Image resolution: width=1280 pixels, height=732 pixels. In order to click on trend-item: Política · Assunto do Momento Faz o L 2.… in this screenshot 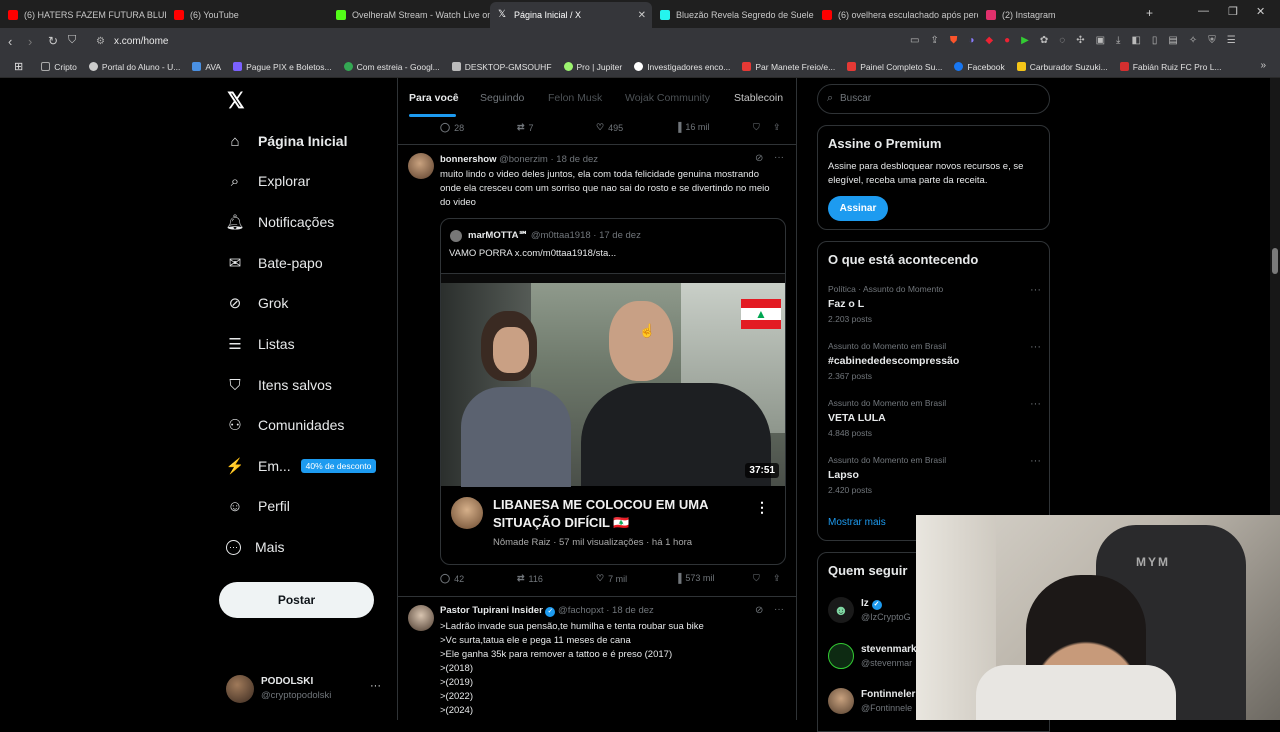, I will do `click(935, 304)`.